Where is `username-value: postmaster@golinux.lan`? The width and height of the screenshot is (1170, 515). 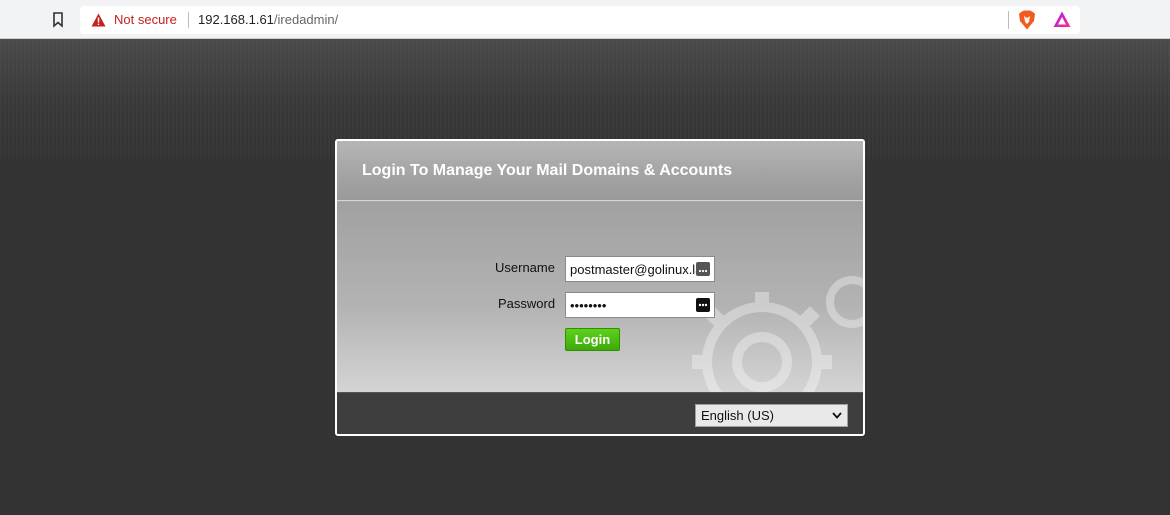 username-value: postmaster@golinux.lan is located at coordinates (640, 269).